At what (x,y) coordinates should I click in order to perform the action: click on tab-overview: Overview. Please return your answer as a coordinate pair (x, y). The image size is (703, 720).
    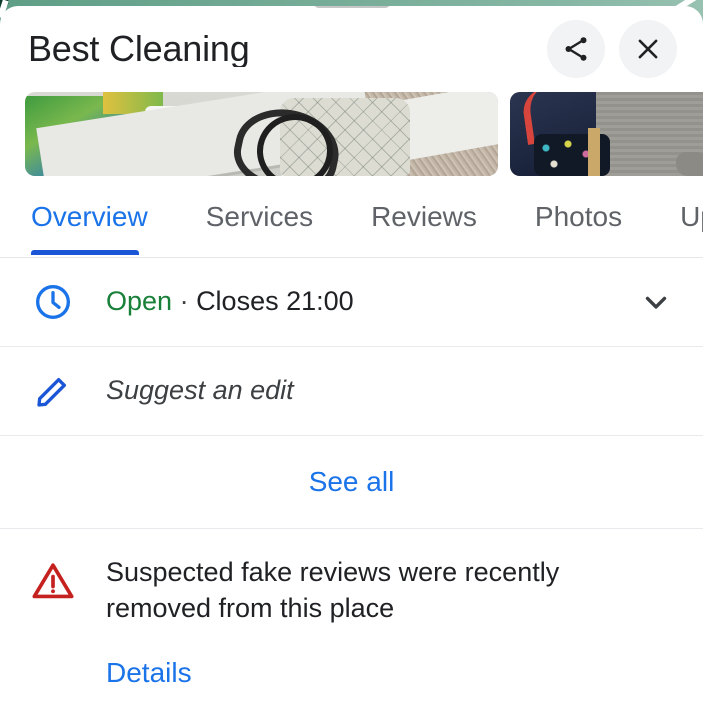
    Looking at the image, I should click on (89, 216).